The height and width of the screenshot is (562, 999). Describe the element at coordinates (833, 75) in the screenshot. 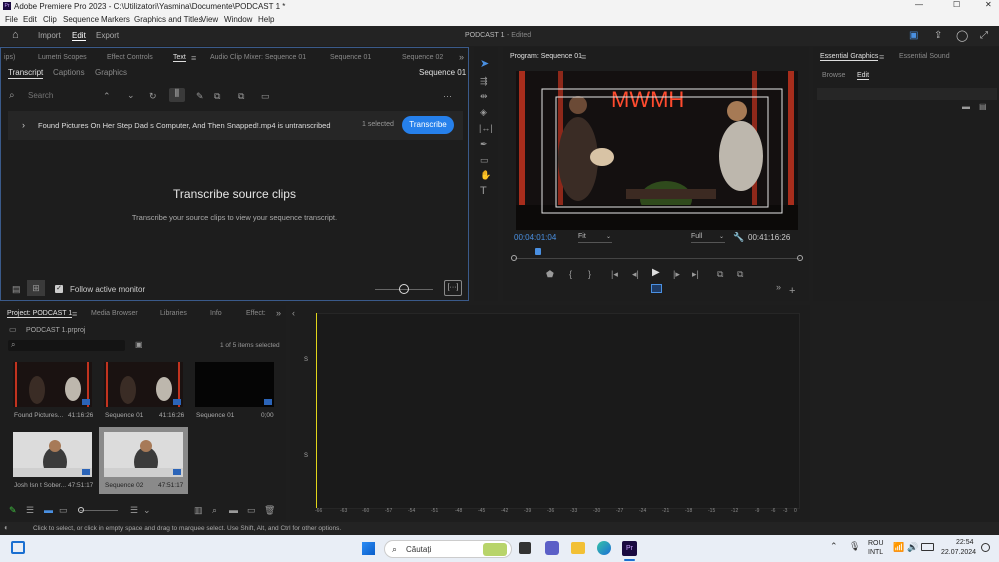

I see `tab-browse: Browse` at that location.